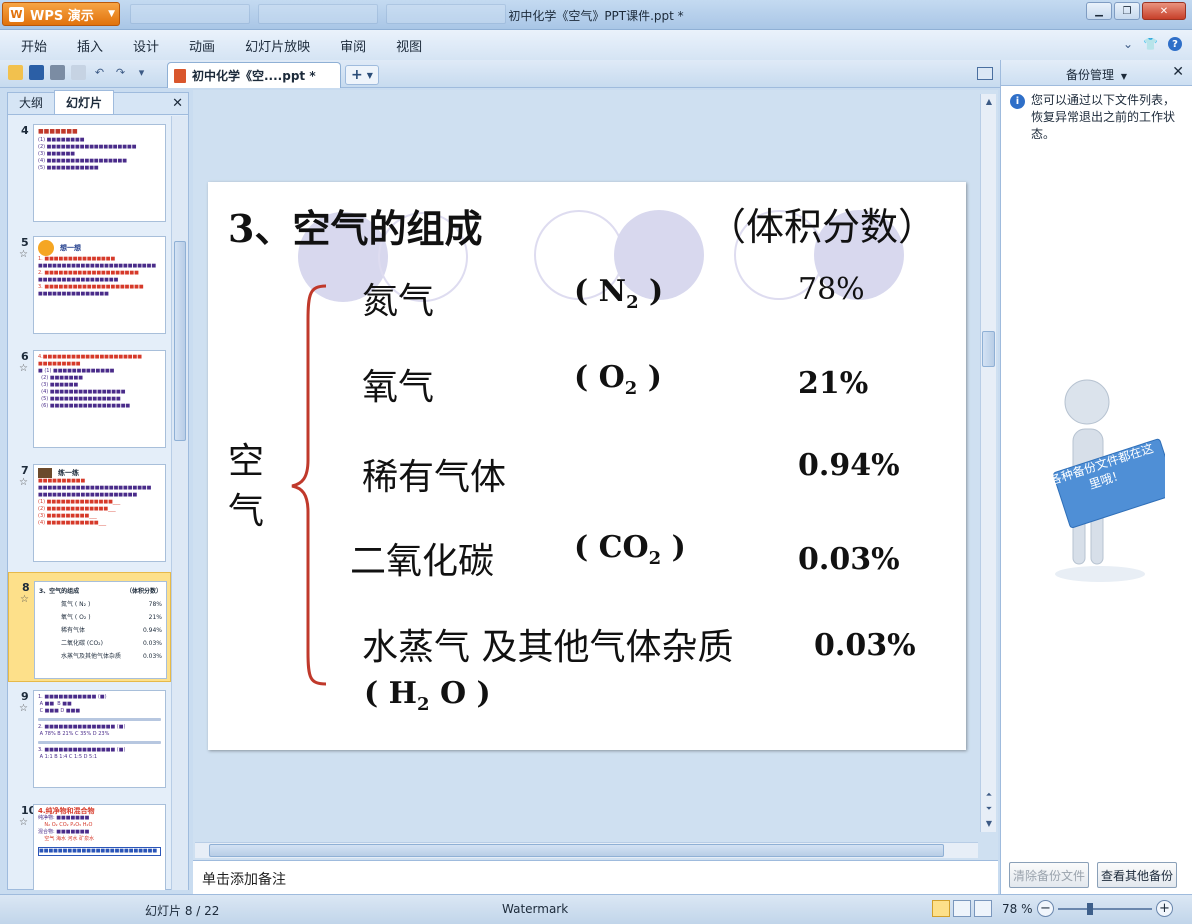 This screenshot has height=924, width=1192. I want to click on zoom-slider, so click(1105, 909).